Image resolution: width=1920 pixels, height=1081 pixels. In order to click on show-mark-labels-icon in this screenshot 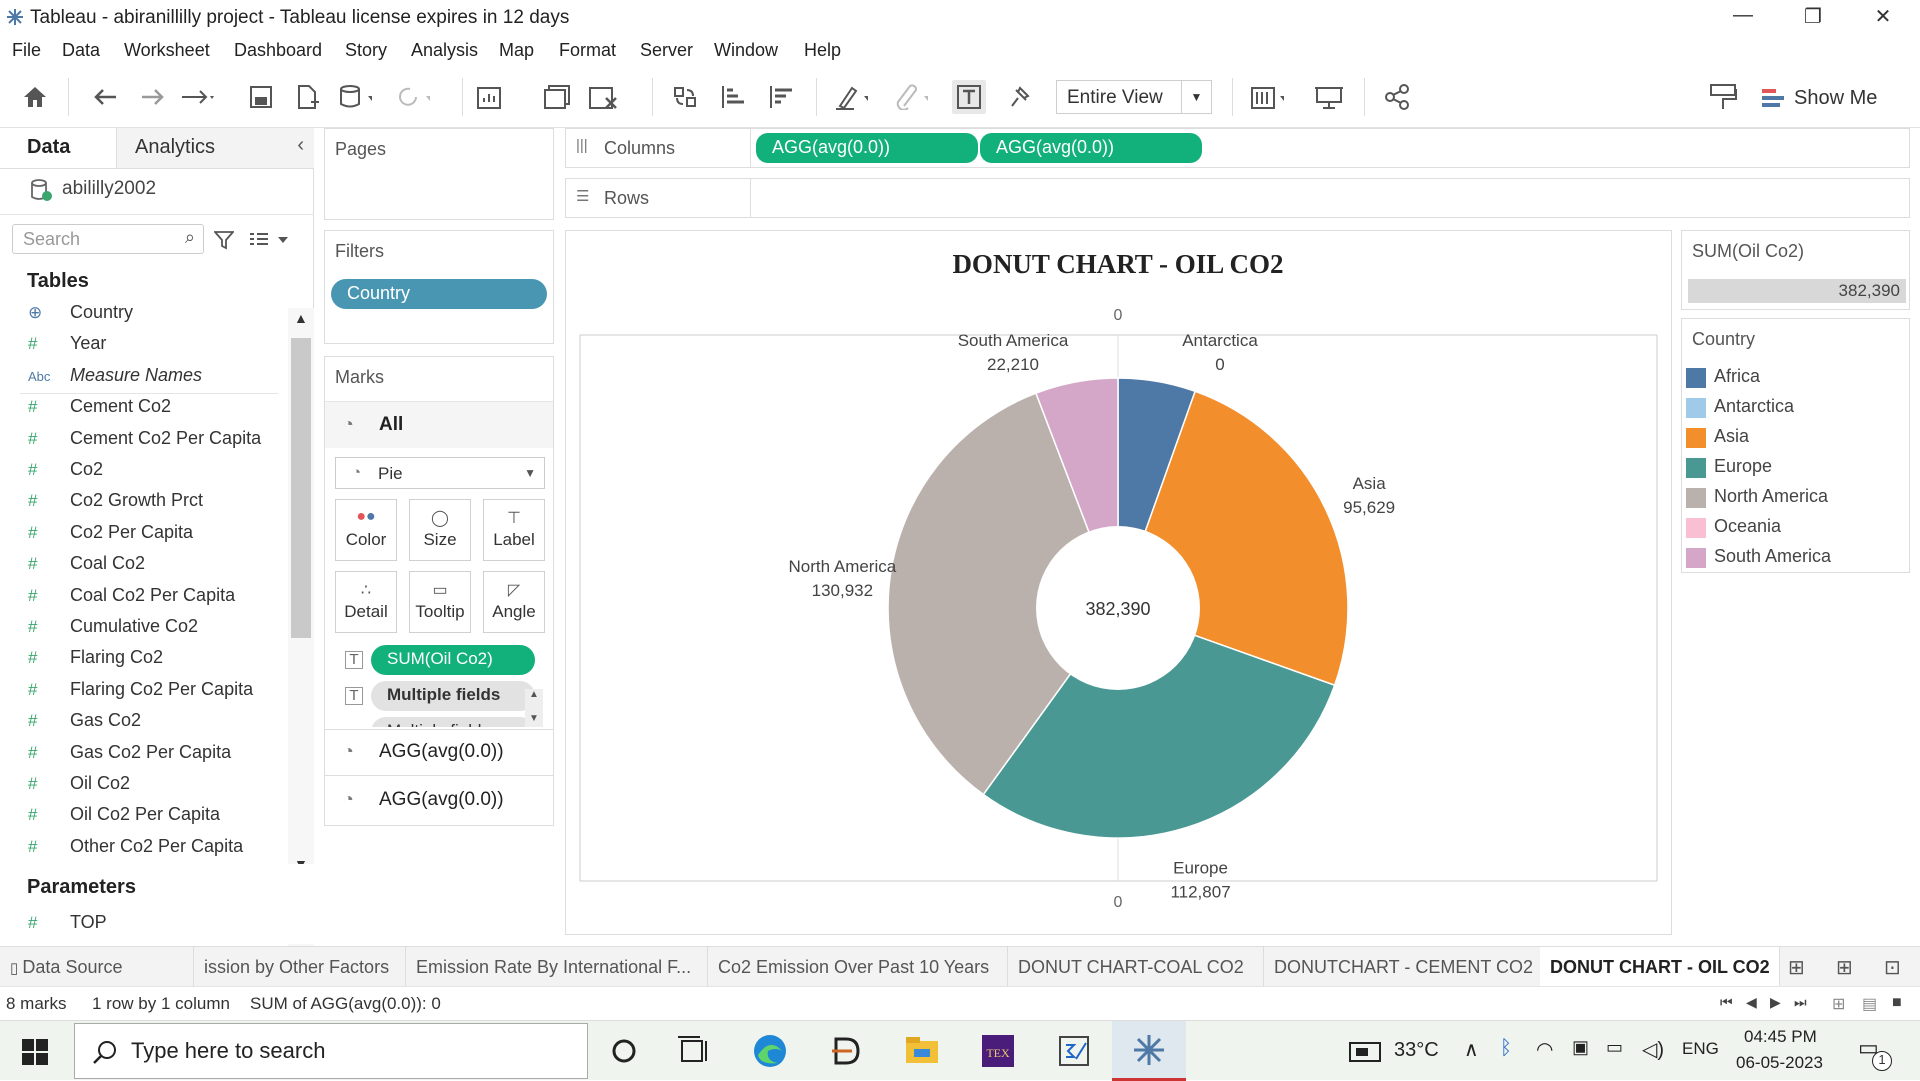, I will do `click(969, 97)`.